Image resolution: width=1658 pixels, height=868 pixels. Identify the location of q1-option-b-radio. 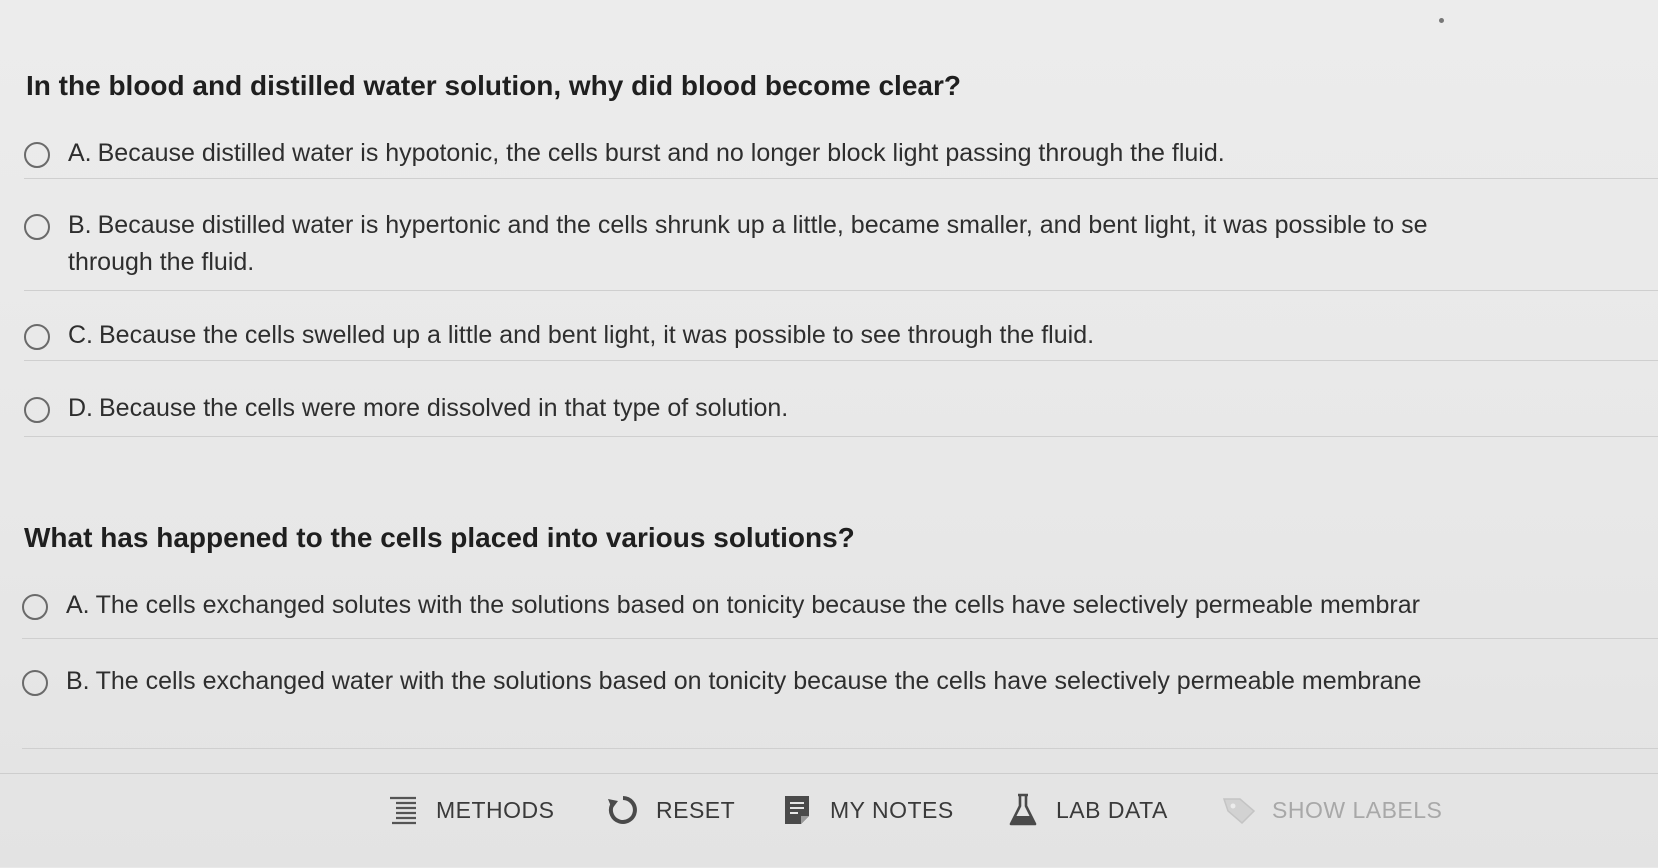
(37, 227).